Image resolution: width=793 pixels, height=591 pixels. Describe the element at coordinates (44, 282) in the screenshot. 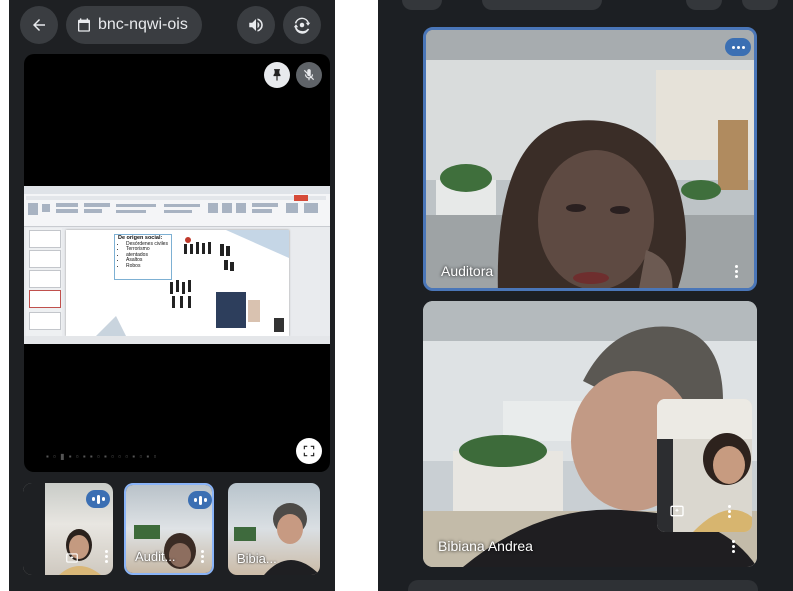

I see `slide-thumbnails` at that location.